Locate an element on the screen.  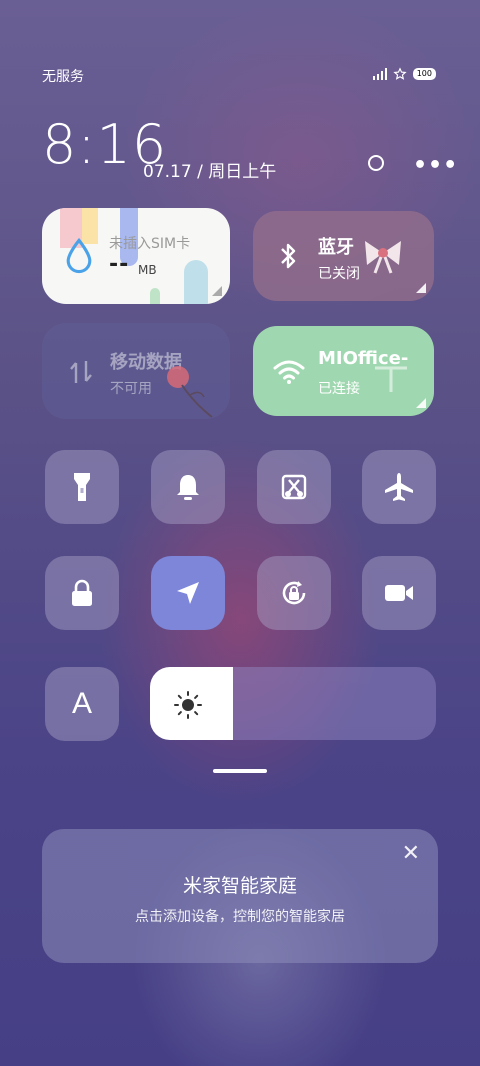
bell-icon is located at coordinates (188, 487).